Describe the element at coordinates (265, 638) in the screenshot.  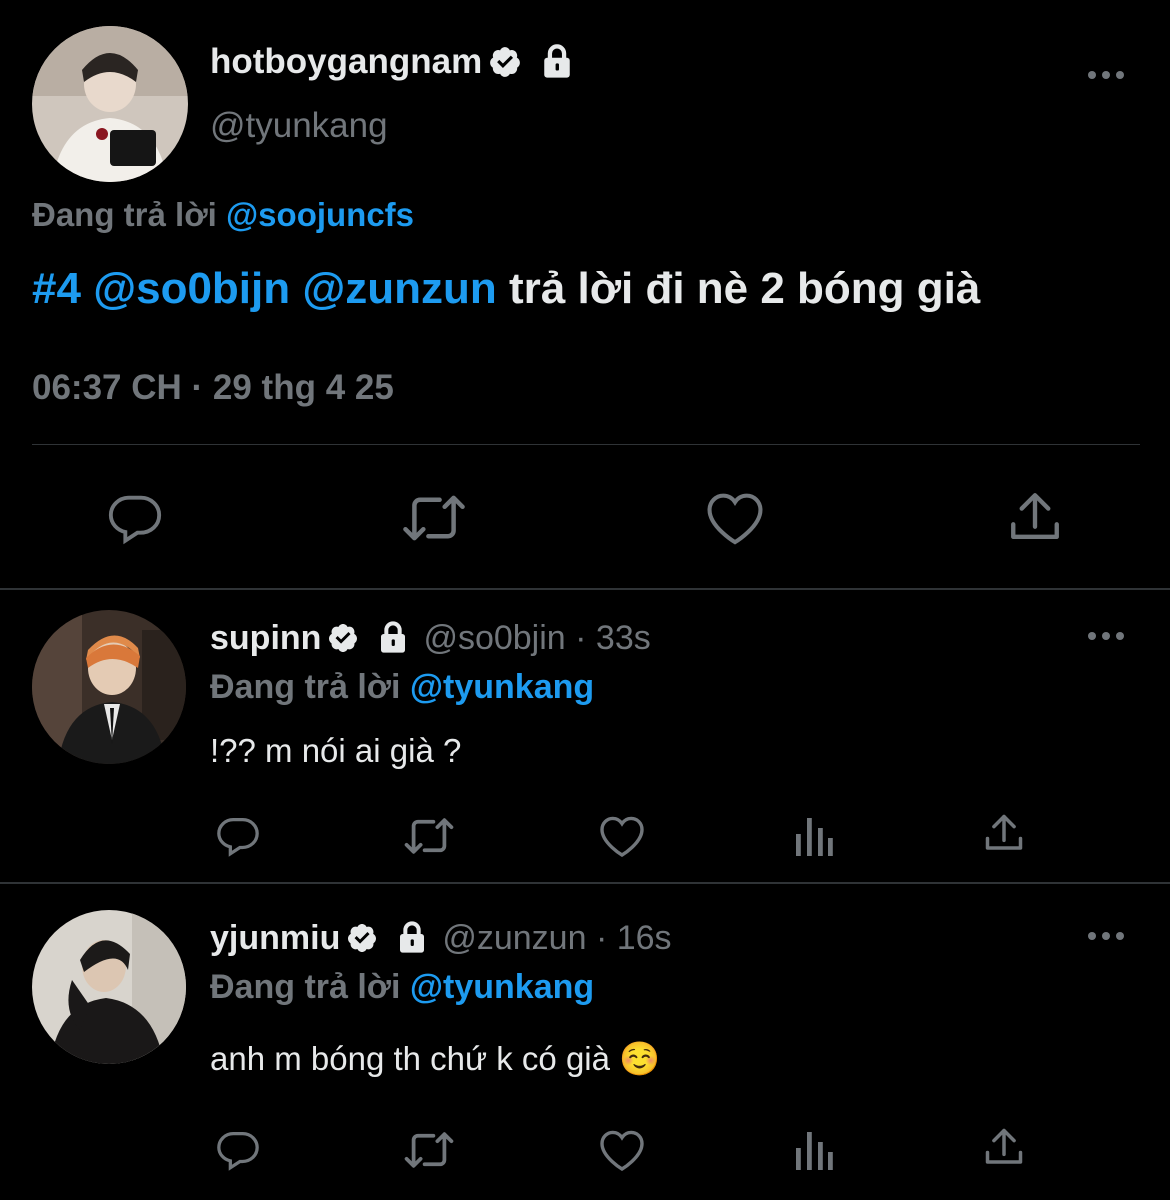
I see `display-name: supinn` at that location.